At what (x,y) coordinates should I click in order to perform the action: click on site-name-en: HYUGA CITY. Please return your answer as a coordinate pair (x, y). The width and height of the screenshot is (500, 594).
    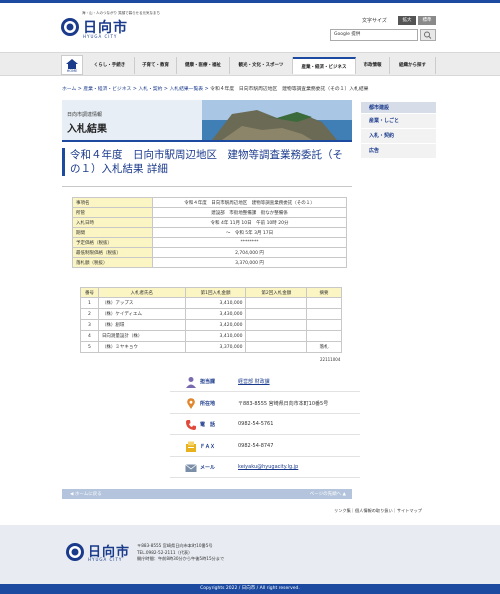
    Looking at the image, I should click on (100, 36).